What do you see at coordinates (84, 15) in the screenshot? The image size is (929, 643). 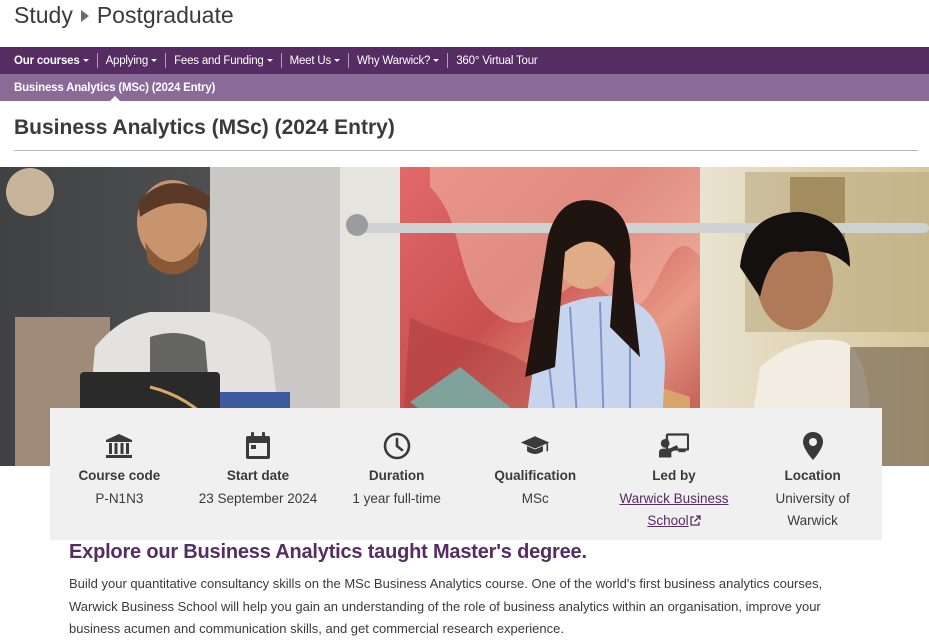 I see `breadcrumb-separator-icon` at bounding box center [84, 15].